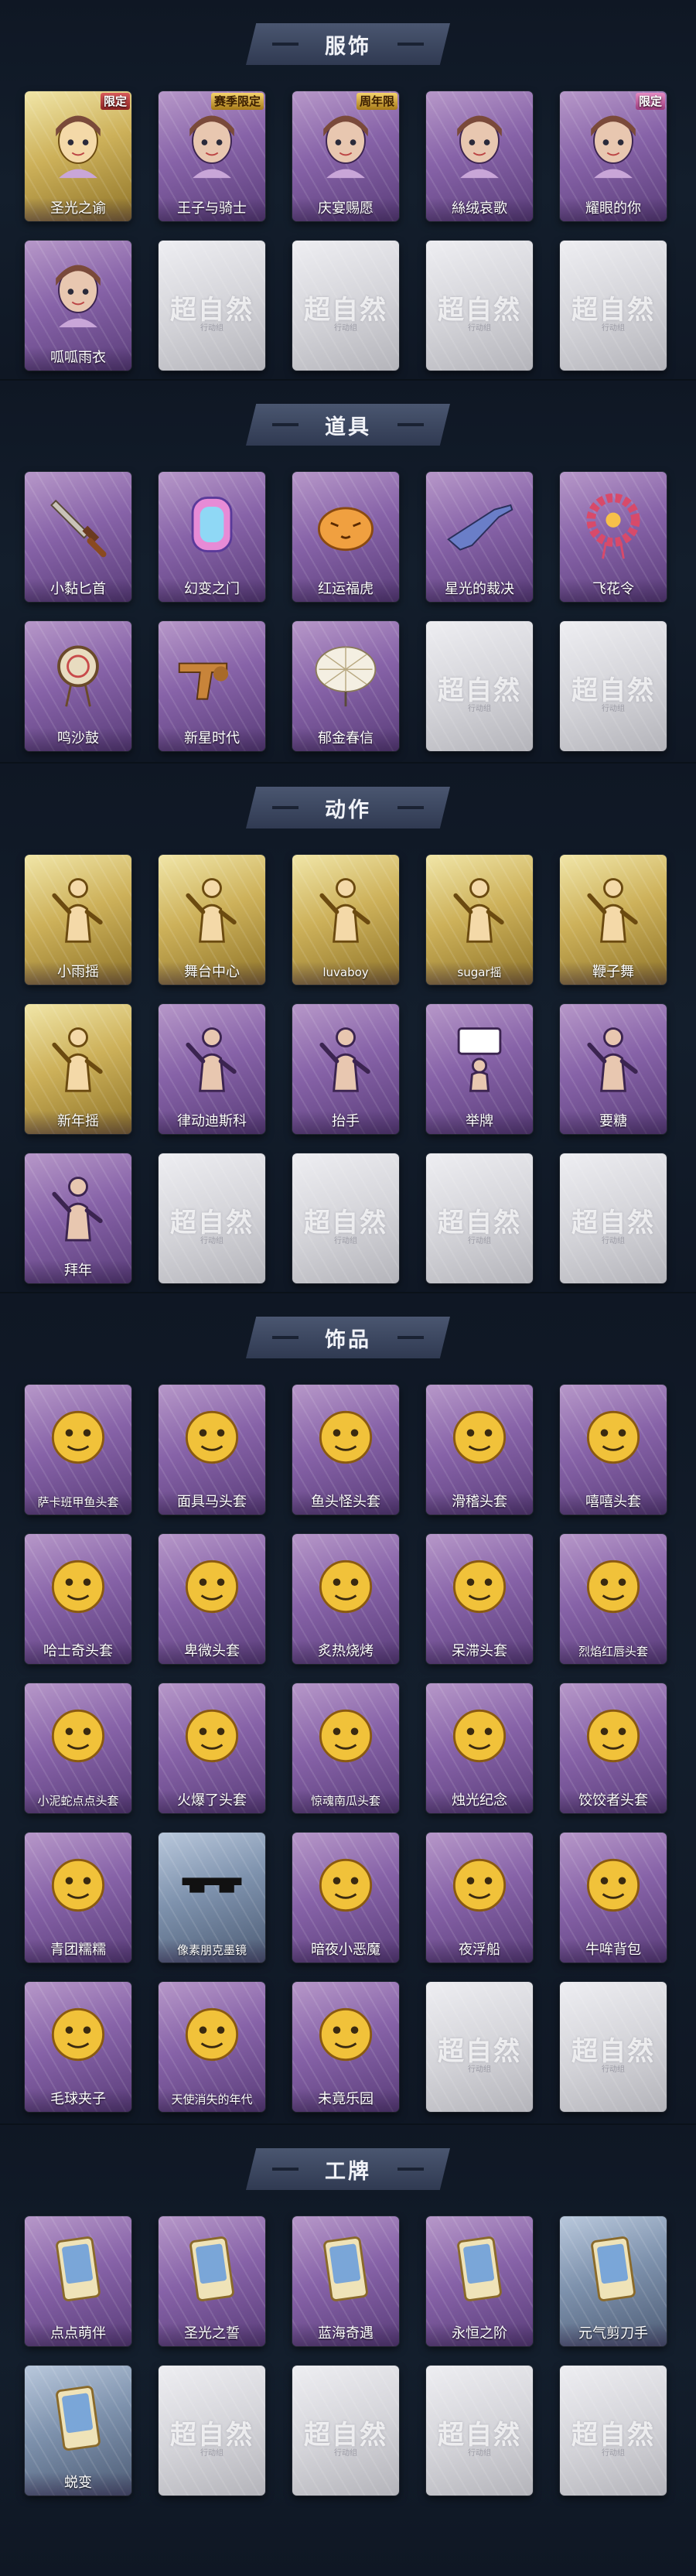 This screenshot has width=696, height=2576. What do you see at coordinates (345, 920) in the screenshot?
I see `item-card: luvaboy` at bounding box center [345, 920].